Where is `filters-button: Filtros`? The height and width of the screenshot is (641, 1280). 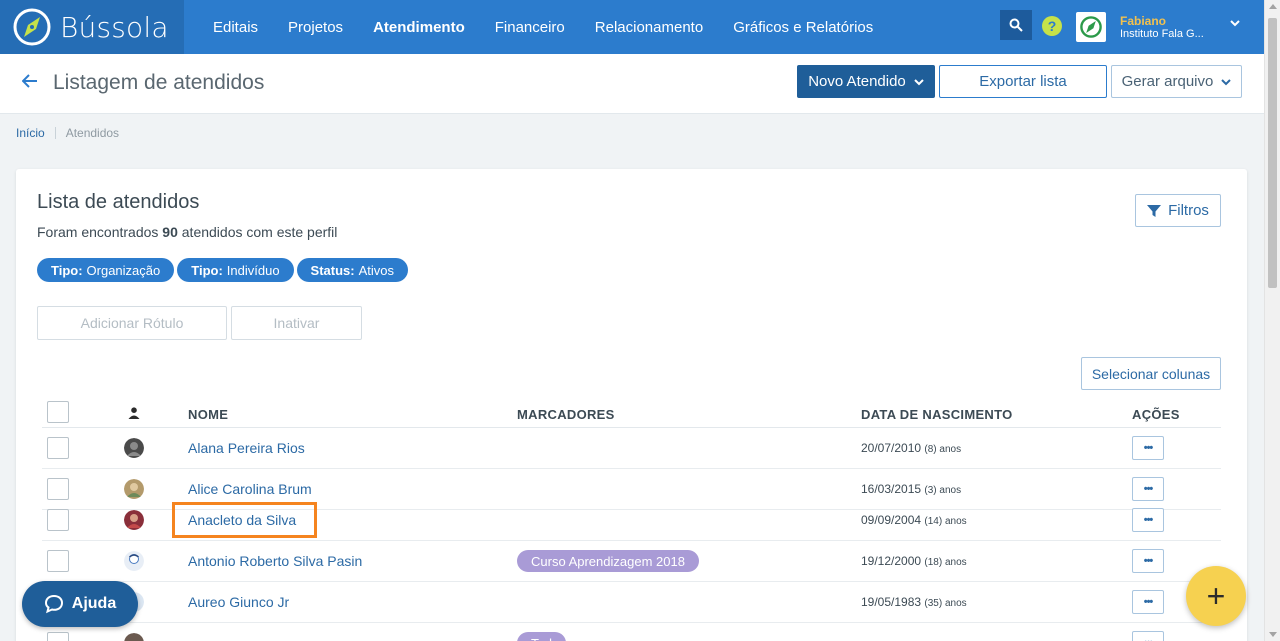 filters-button: Filtros is located at coordinates (1178, 210).